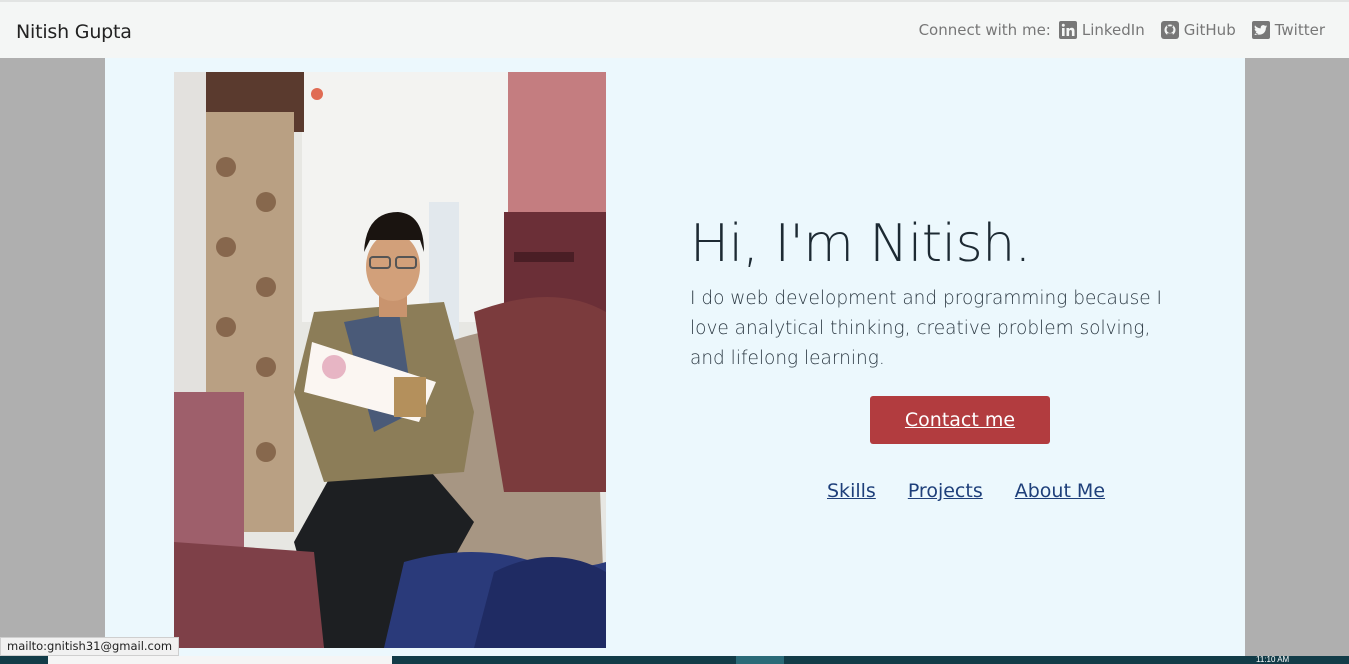  What do you see at coordinates (860, 244) in the screenshot?
I see `hero-heading: Hi, I'm Nitish.` at bounding box center [860, 244].